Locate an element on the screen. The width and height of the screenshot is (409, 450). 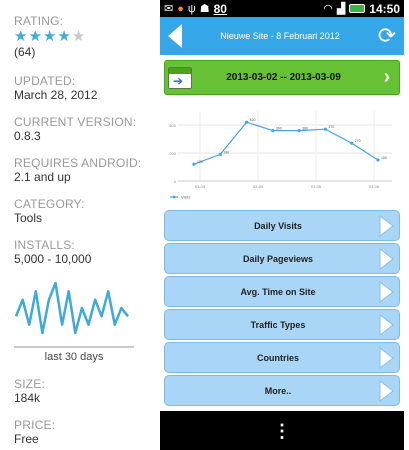
temperature-readout: 80 is located at coordinates (220, 8).